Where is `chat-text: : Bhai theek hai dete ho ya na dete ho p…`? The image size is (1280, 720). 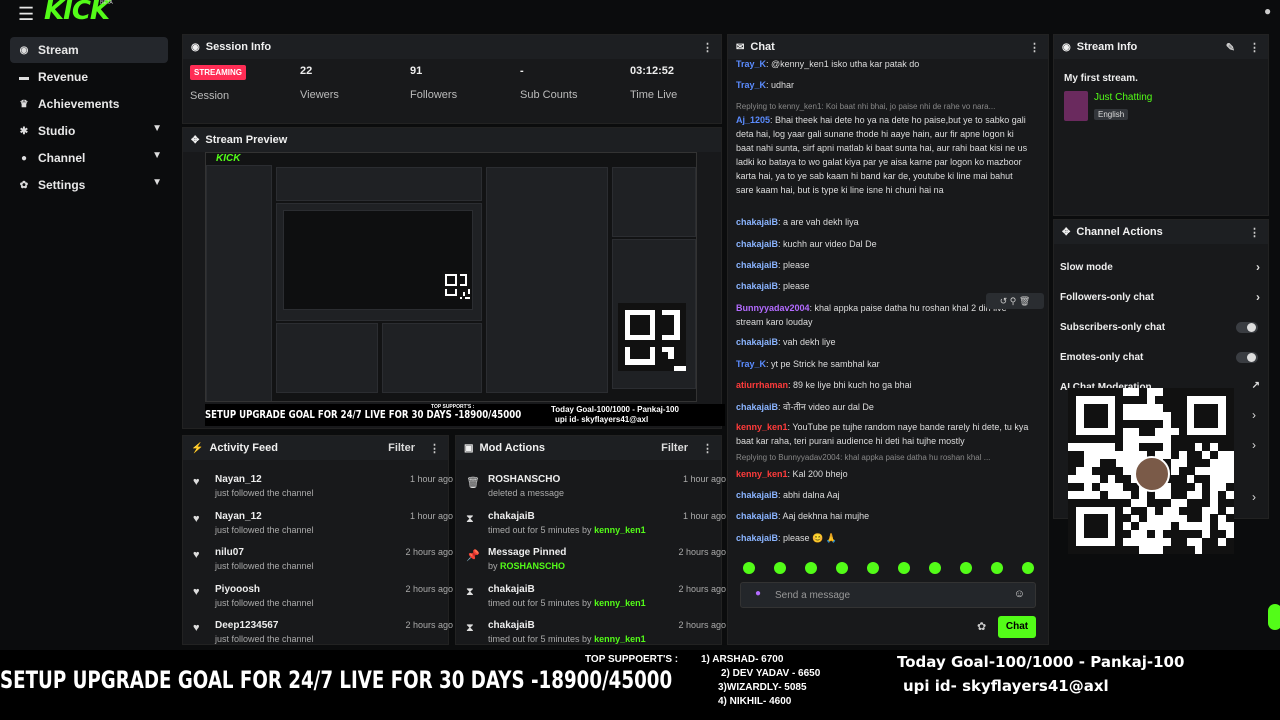
chat-text: : Bhai theek hai dete ho ya na dete ho p… is located at coordinates (882, 155).